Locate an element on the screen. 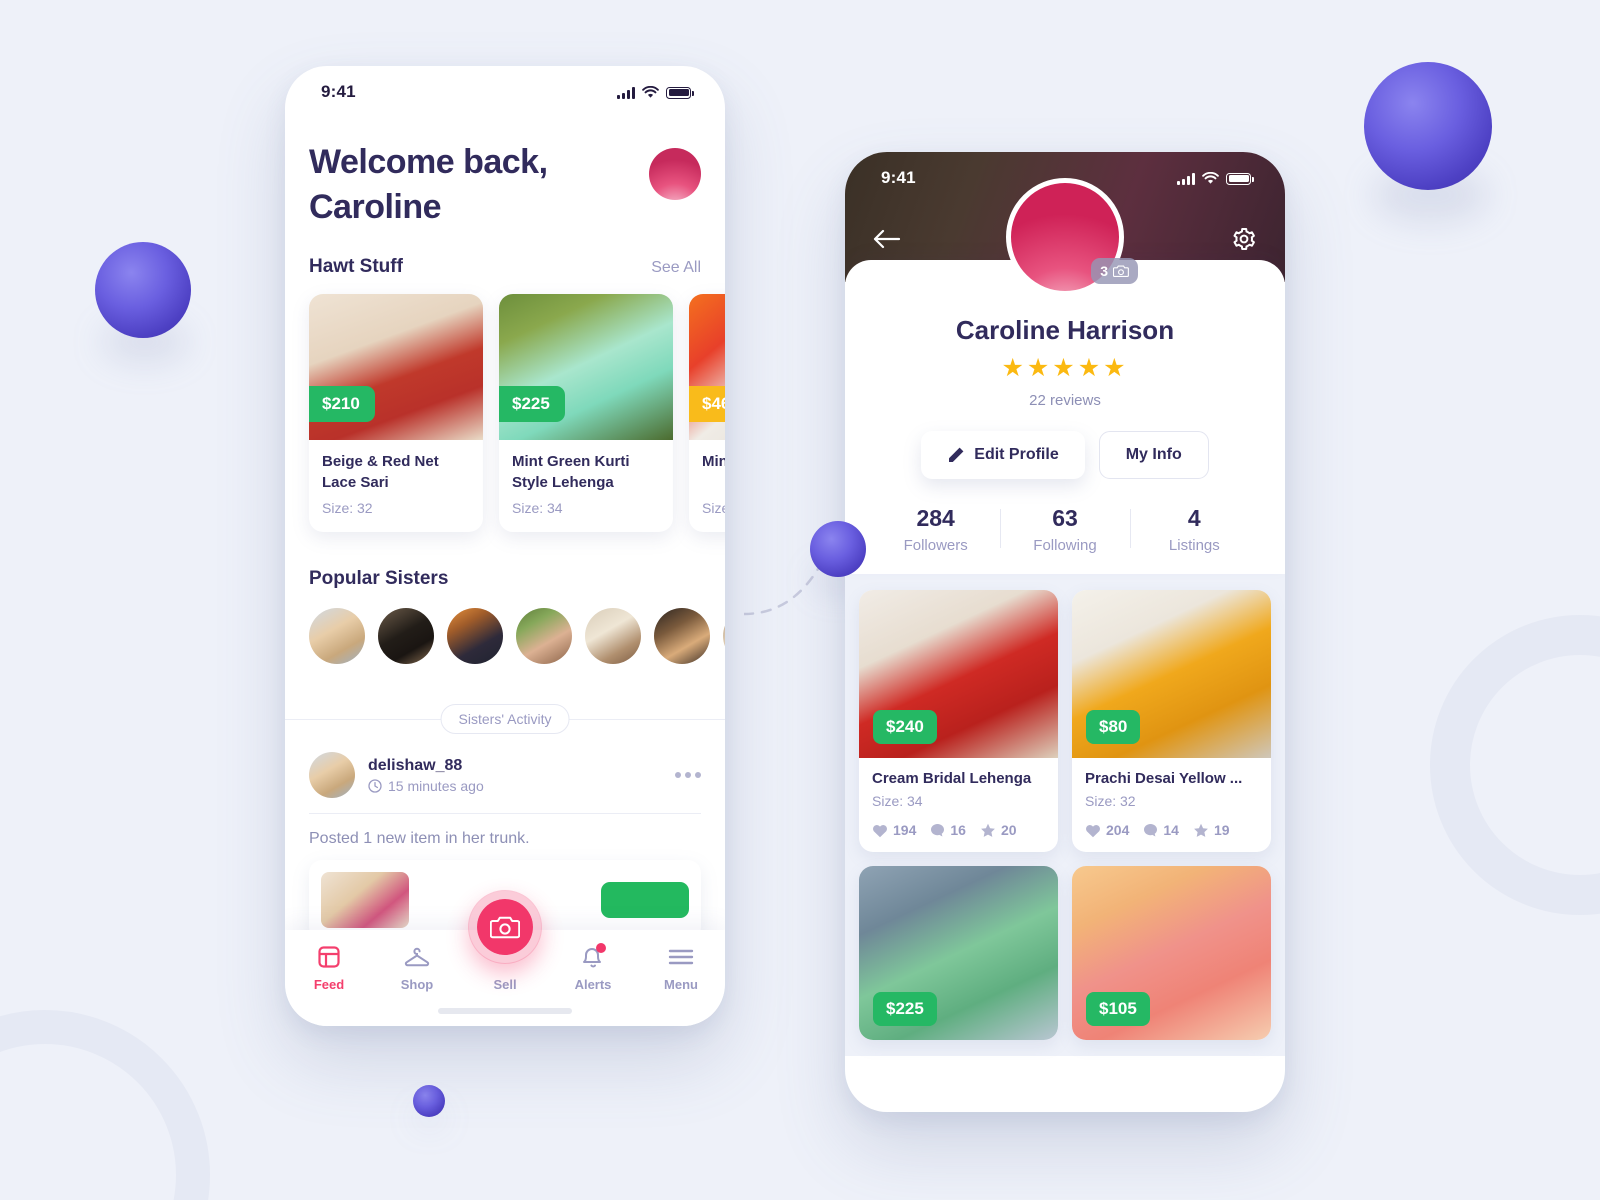 This screenshot has width=1600, height=1200. stat-followers: 284 Followers is located at coordinates (935, 529).